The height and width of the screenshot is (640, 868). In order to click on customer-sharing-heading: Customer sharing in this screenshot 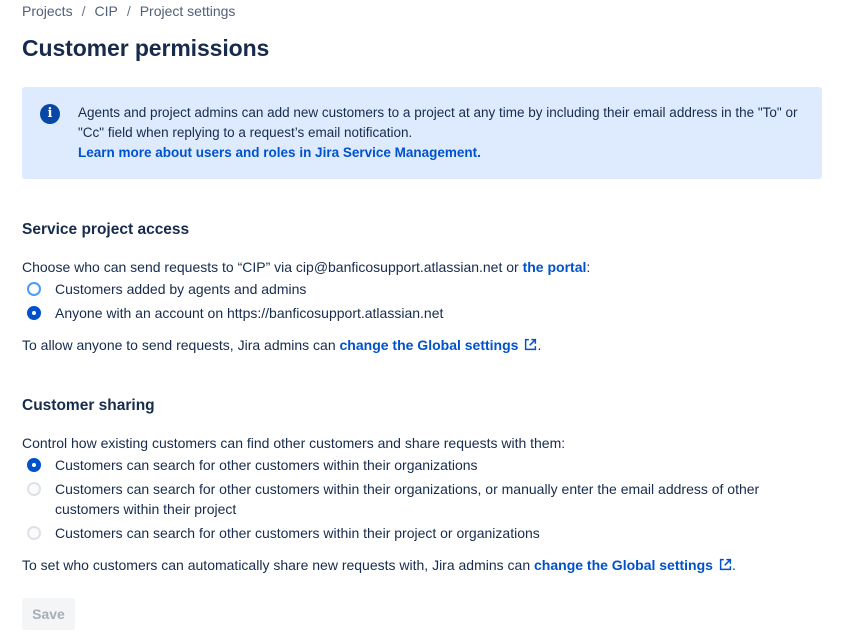, I will do `click(88, 405)`.